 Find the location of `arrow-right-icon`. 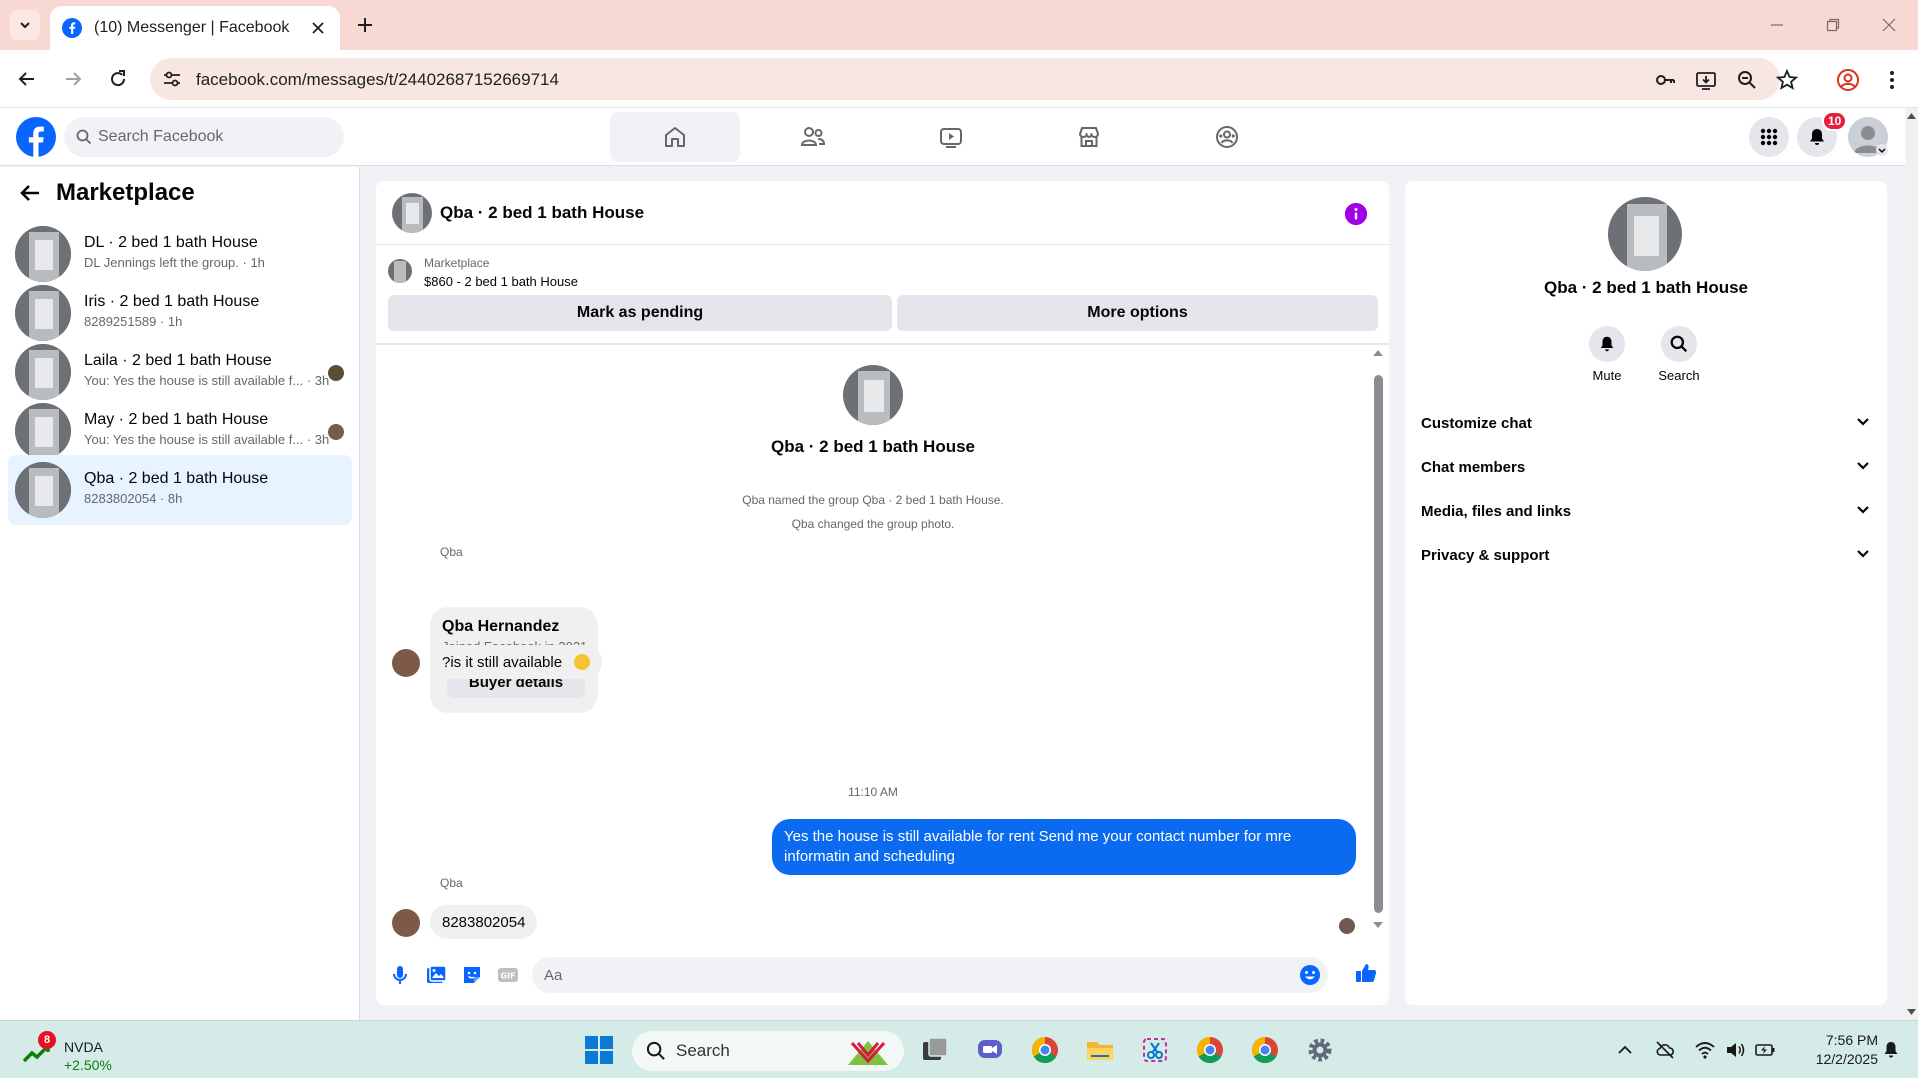

arrow-right-icon is located at coordinates (74, 79).